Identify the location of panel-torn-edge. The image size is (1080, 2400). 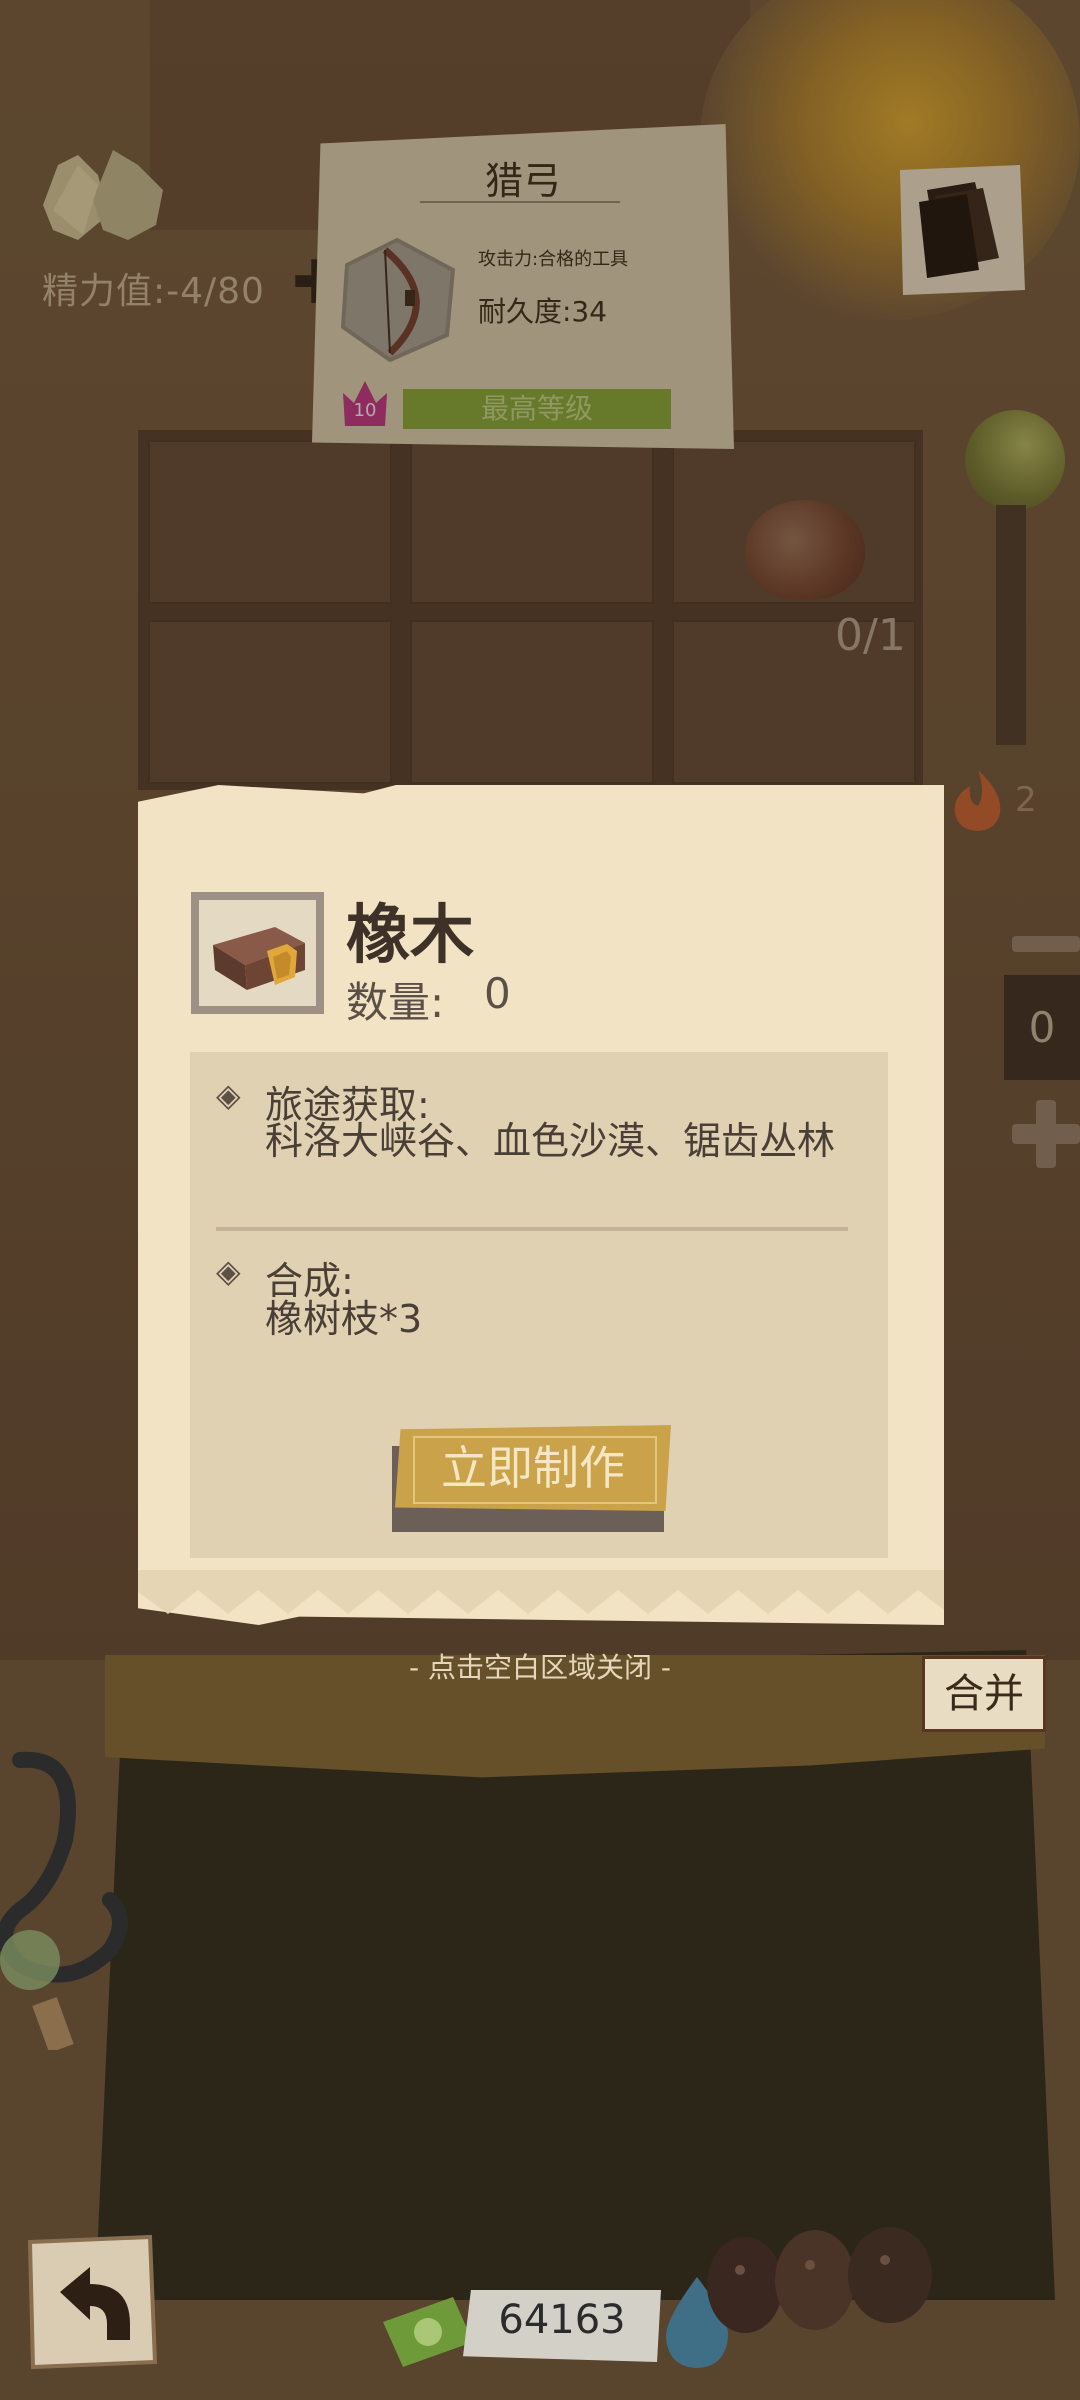
(541, 1592).